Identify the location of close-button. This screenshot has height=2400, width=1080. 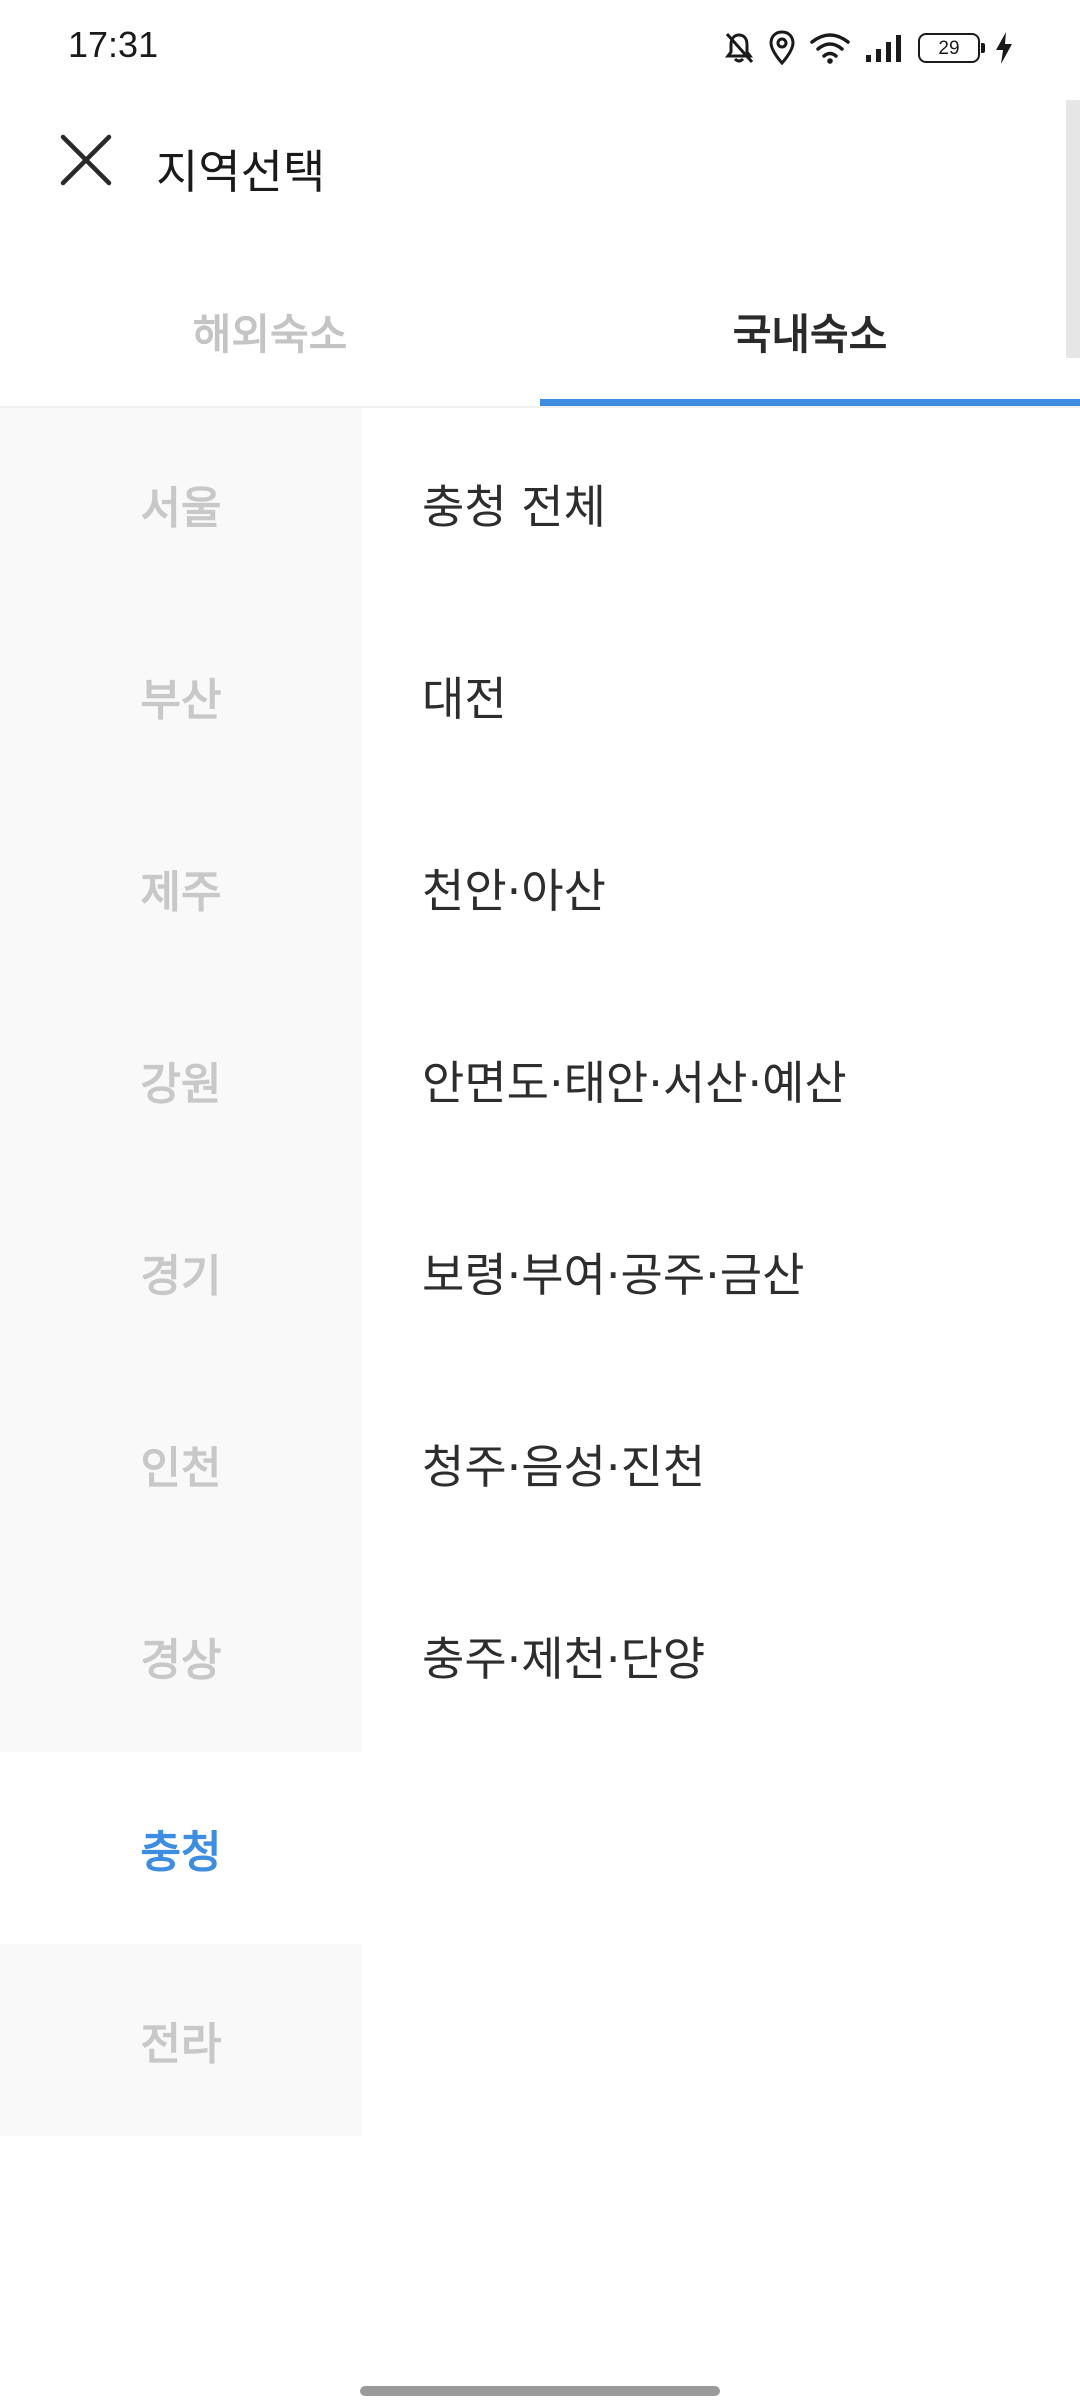
(86, 162).